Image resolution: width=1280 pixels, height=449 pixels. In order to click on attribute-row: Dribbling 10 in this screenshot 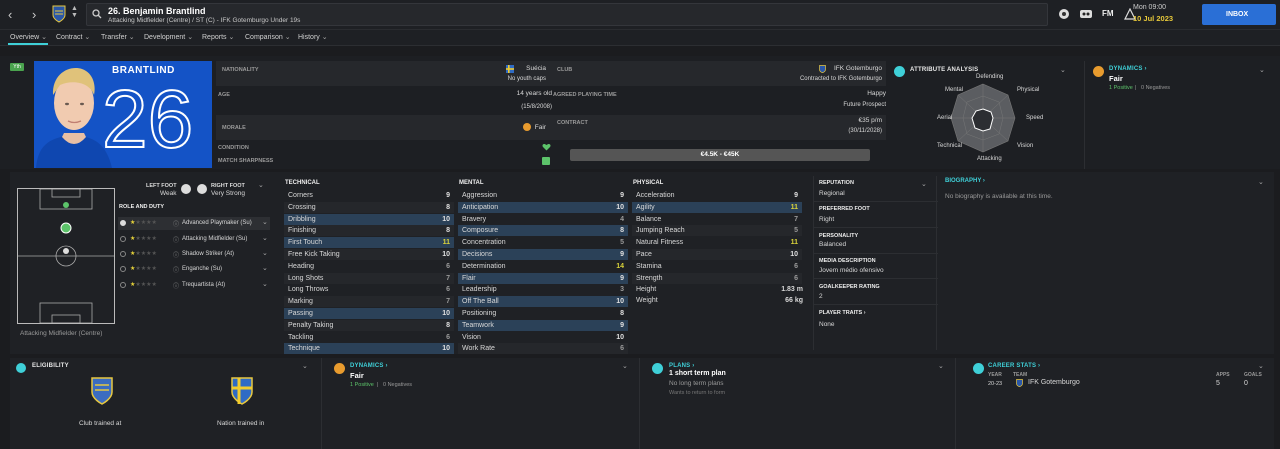, I will do `click(369, 219)`.